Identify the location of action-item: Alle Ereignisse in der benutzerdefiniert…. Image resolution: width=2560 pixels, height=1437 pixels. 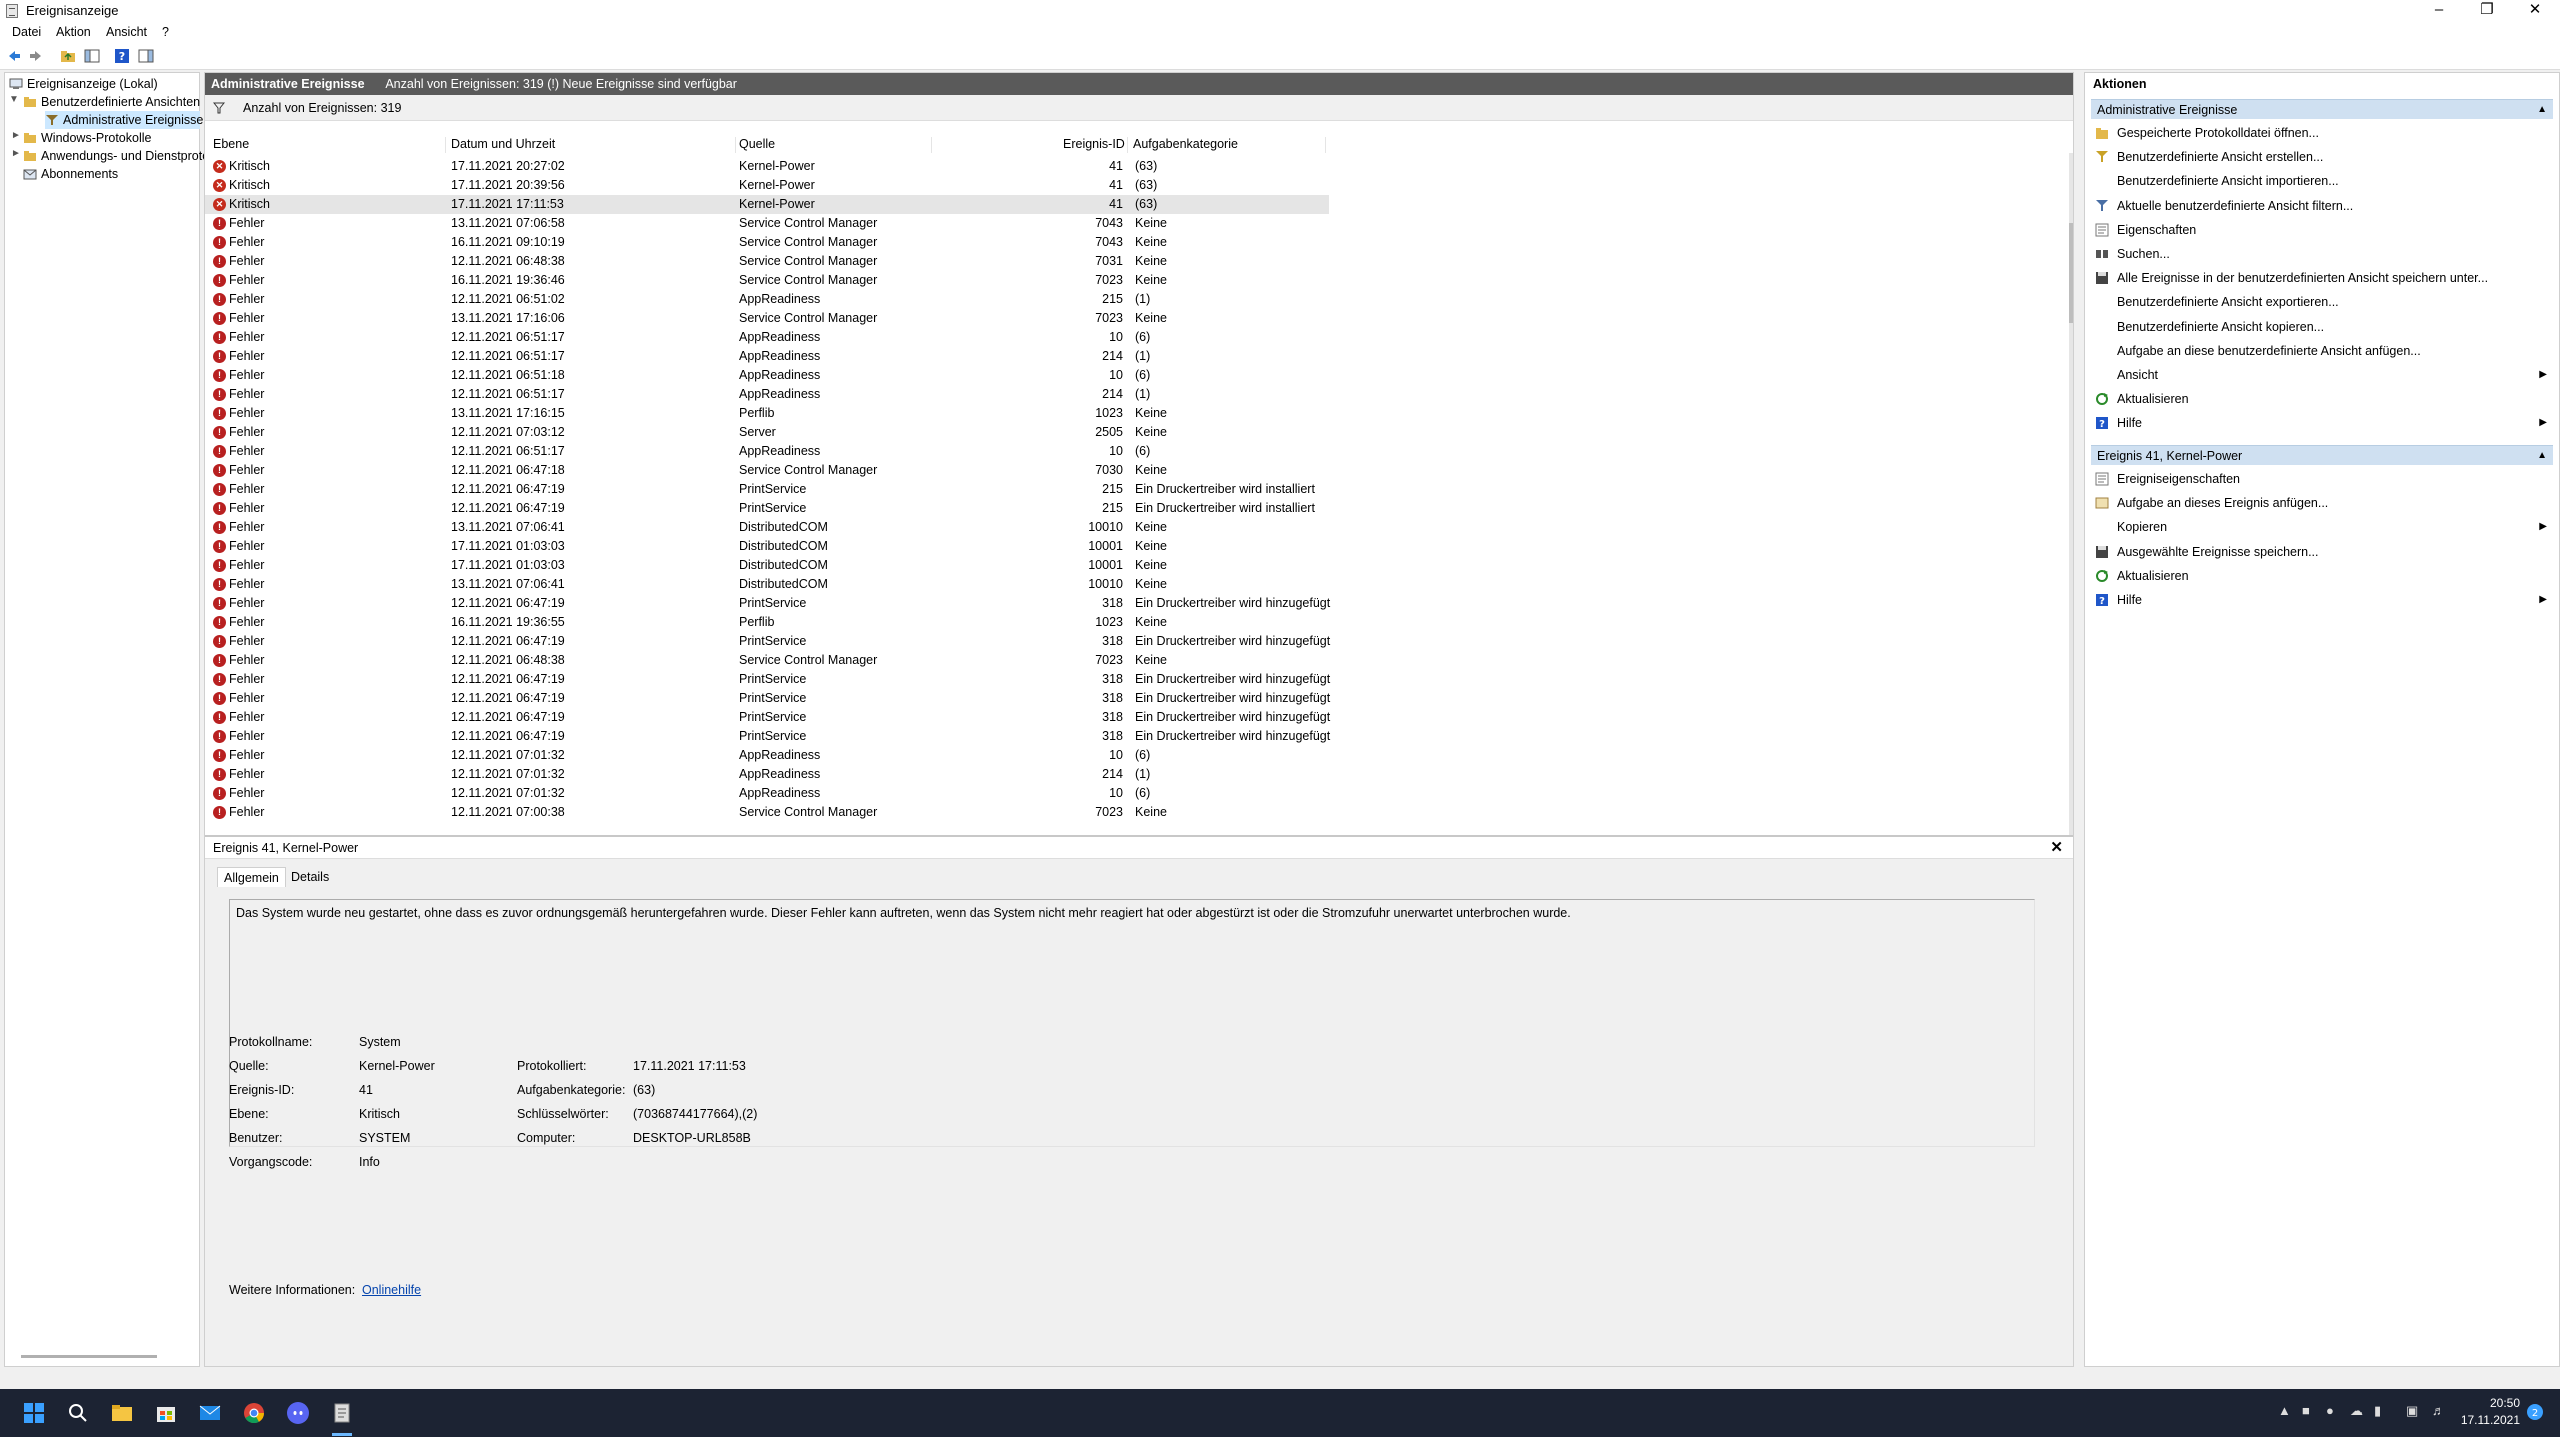
(2322, 278).